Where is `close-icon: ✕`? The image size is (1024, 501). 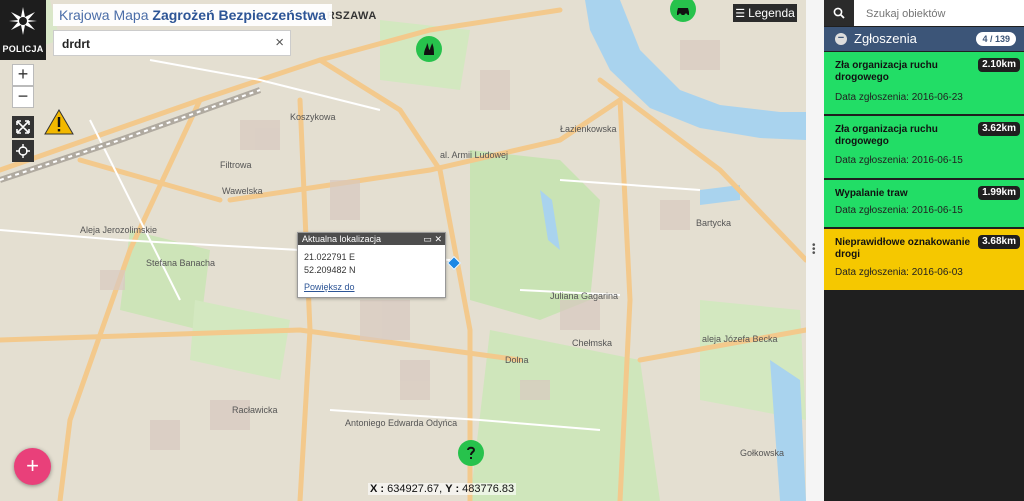 close-icon: ✕ is located at coordinates (438, 239).